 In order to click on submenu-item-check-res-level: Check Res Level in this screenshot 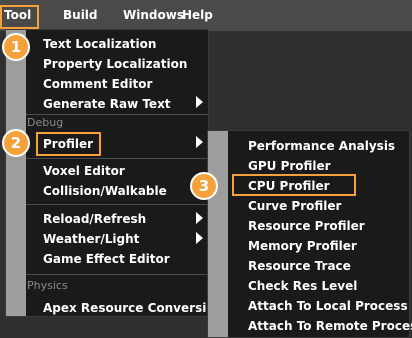, I will do `click(302, 286)`.